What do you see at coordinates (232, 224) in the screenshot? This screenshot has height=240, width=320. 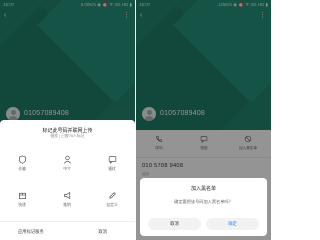 I see `dialog-confirm-button: 确定` at bounding box center [232, 224].